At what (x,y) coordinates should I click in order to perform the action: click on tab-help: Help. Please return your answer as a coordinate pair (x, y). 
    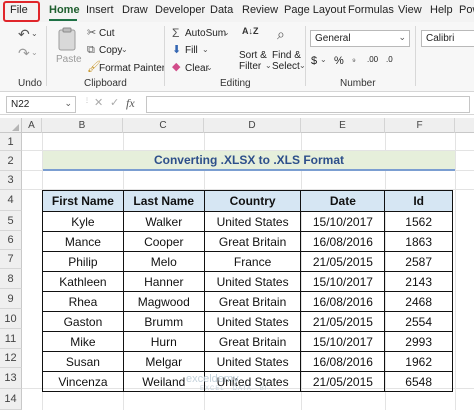
    Looking at the image, I should click on (441, 10).